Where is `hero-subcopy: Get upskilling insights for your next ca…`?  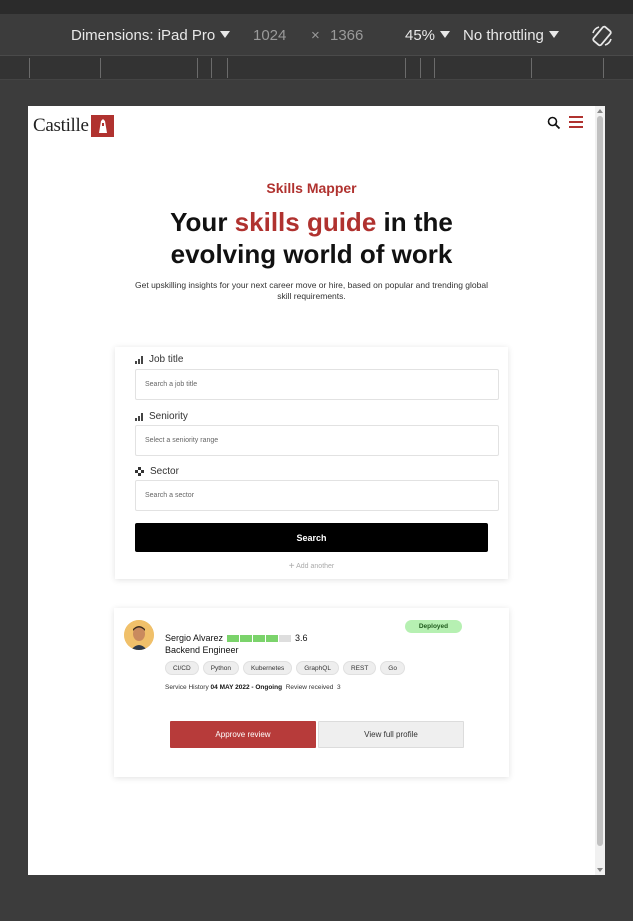
hero-subcopy: Get upskilling insights for your next ca… is located at coordinates (311, 290).